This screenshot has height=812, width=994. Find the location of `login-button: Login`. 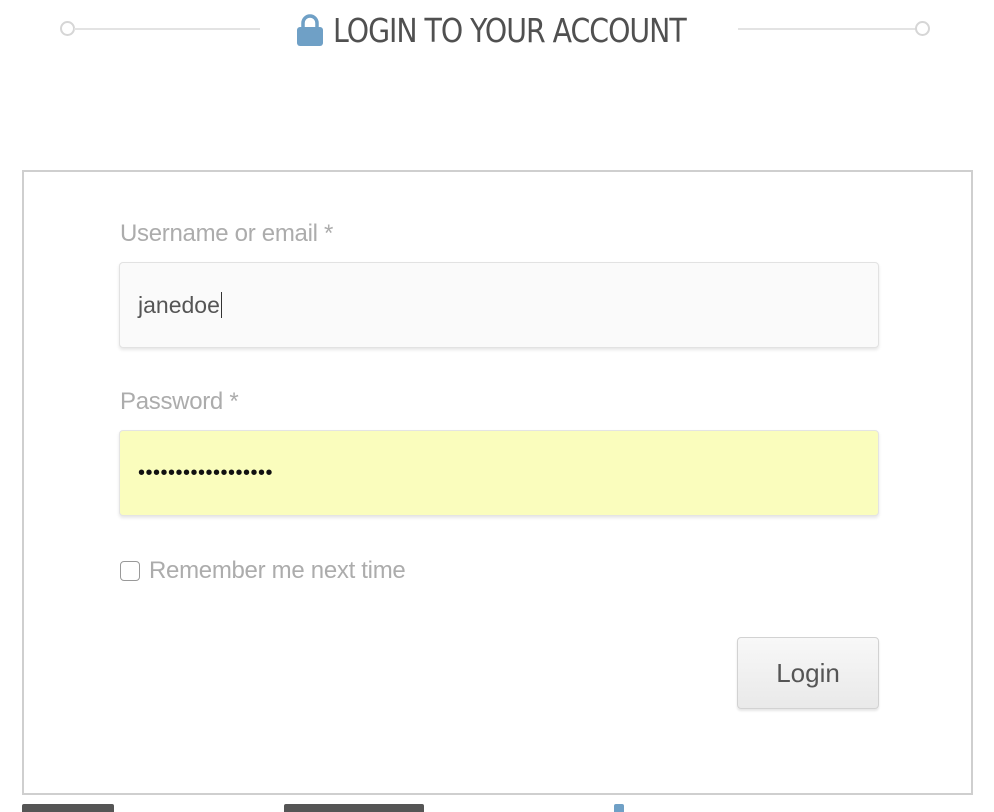

login-button: Login is located at coordinates (808, 673).